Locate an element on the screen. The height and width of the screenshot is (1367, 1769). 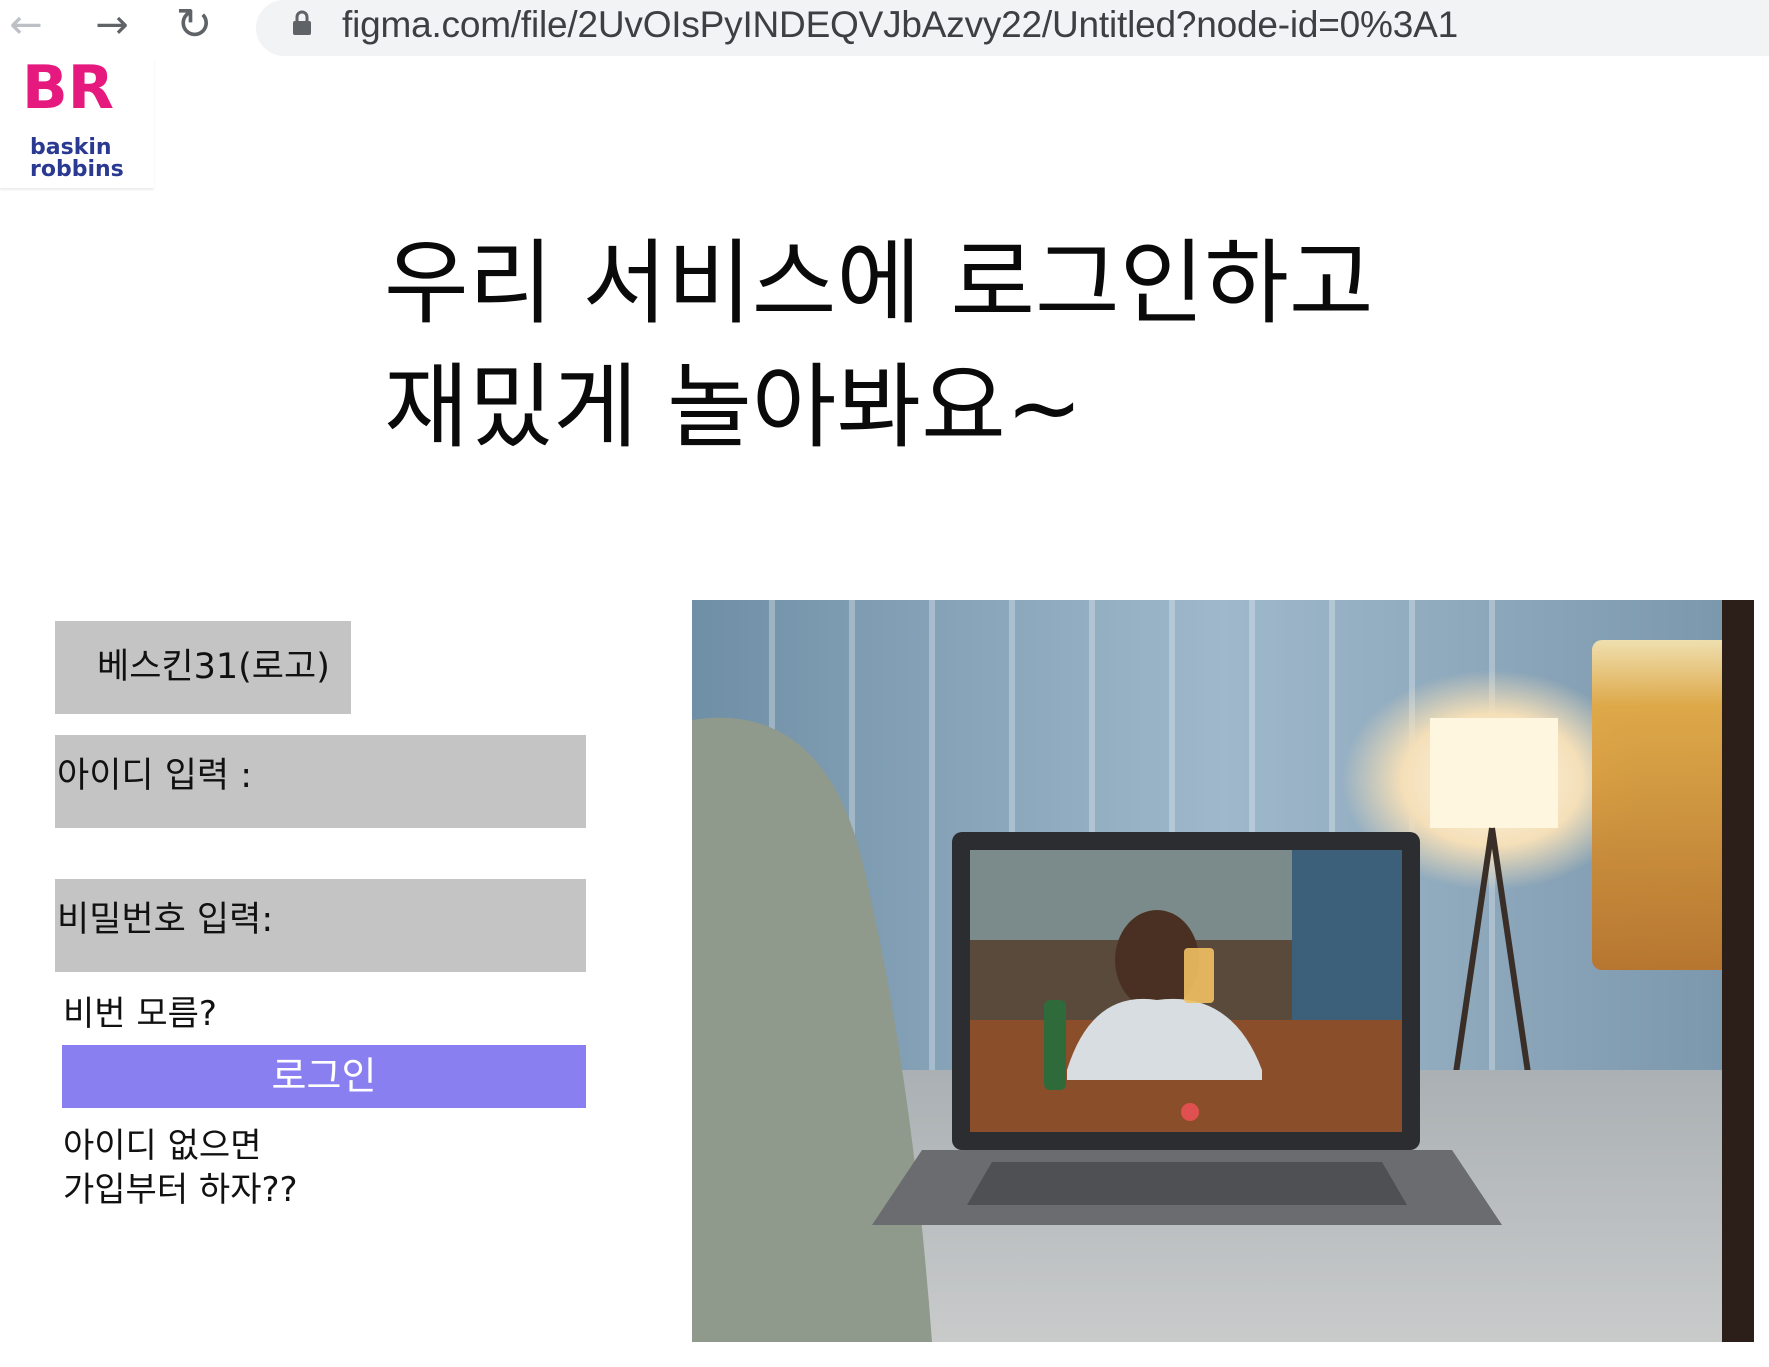
page-headline: 우리 서비스에 로그인하고 재밌게 놀아봐요~ is located at coordinates (934, 346).